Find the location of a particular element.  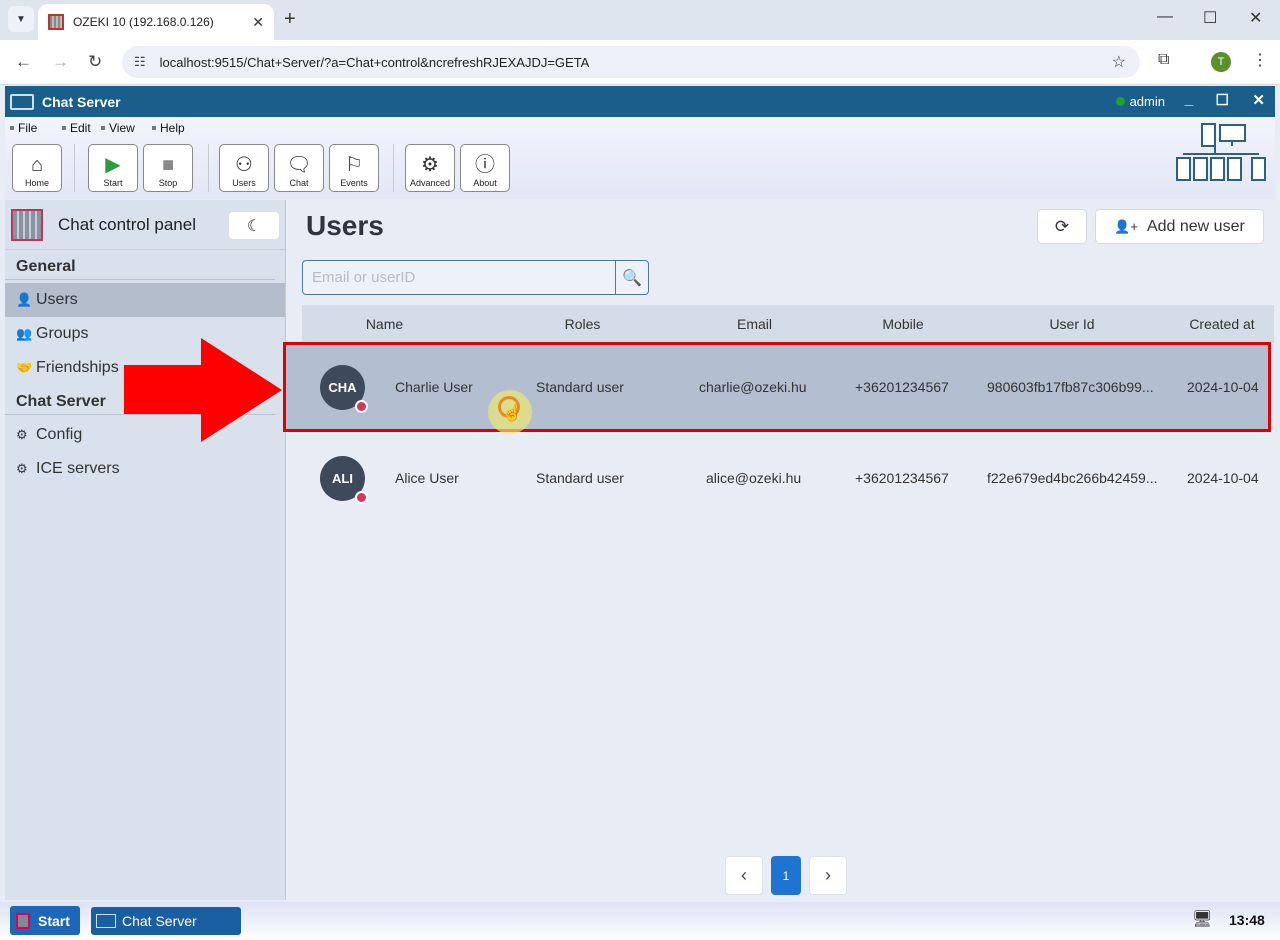

add-user-icon: 👤+ is located at coordinates (1126, 226).